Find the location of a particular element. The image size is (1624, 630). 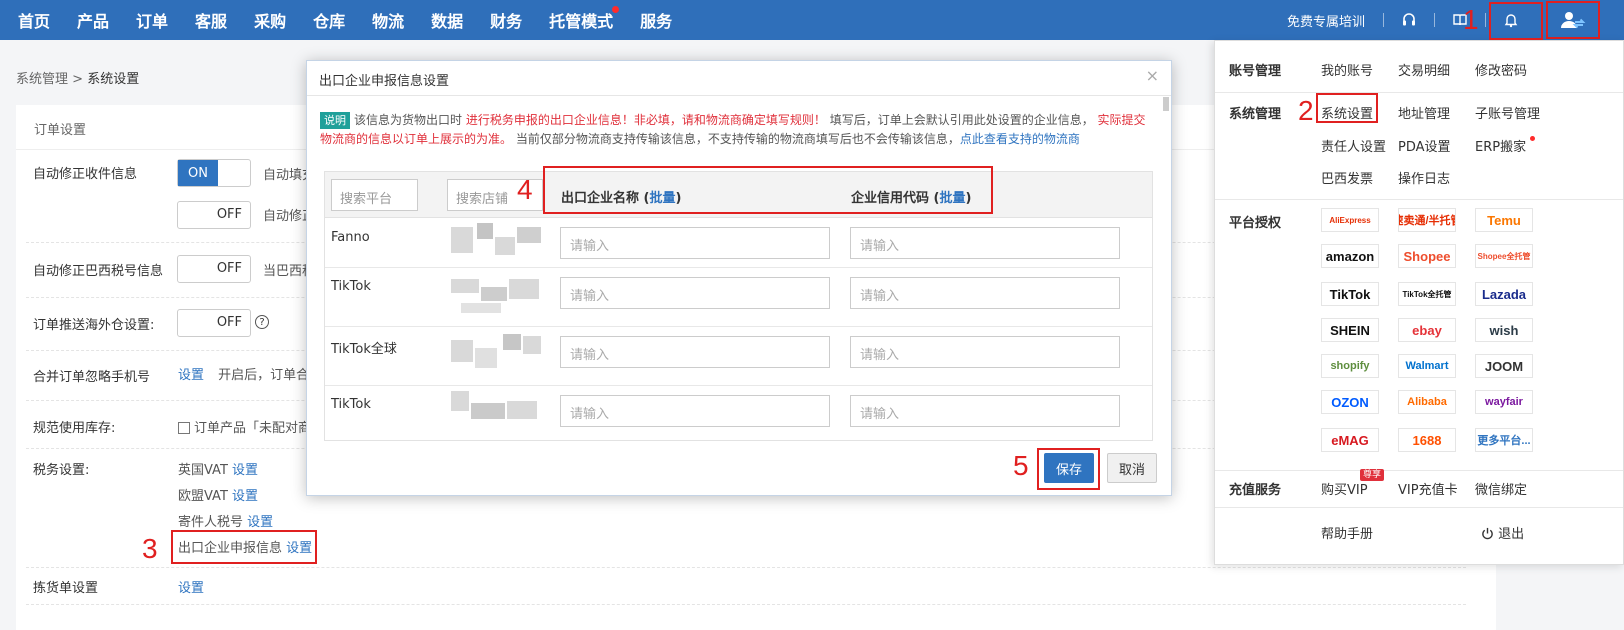

nav-purchase: 采购 is located at coordinates (270, 20).